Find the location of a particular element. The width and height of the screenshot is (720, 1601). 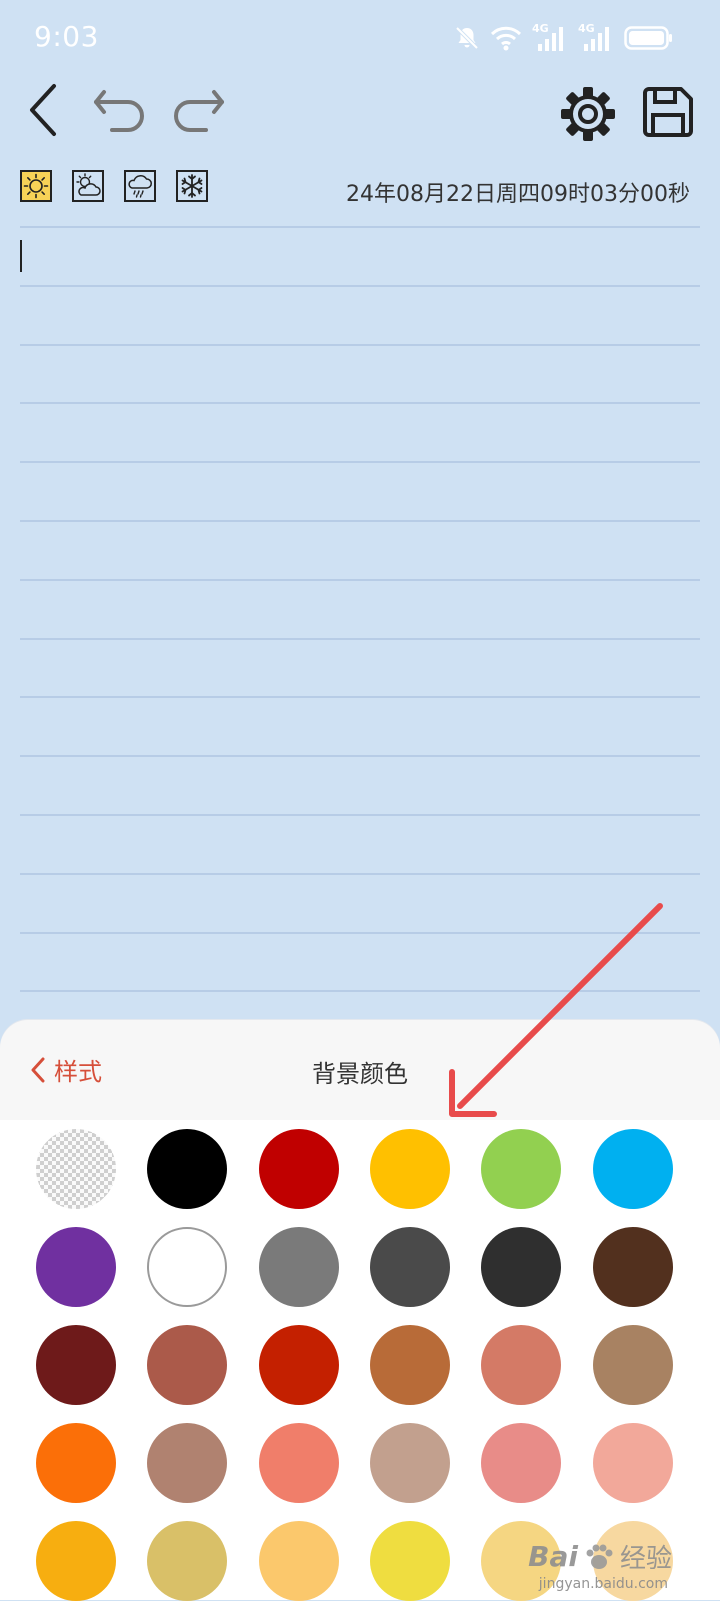

entry-datetime: 24年08月22日周四09时03分00秒 is located at coordinates (518, 194).